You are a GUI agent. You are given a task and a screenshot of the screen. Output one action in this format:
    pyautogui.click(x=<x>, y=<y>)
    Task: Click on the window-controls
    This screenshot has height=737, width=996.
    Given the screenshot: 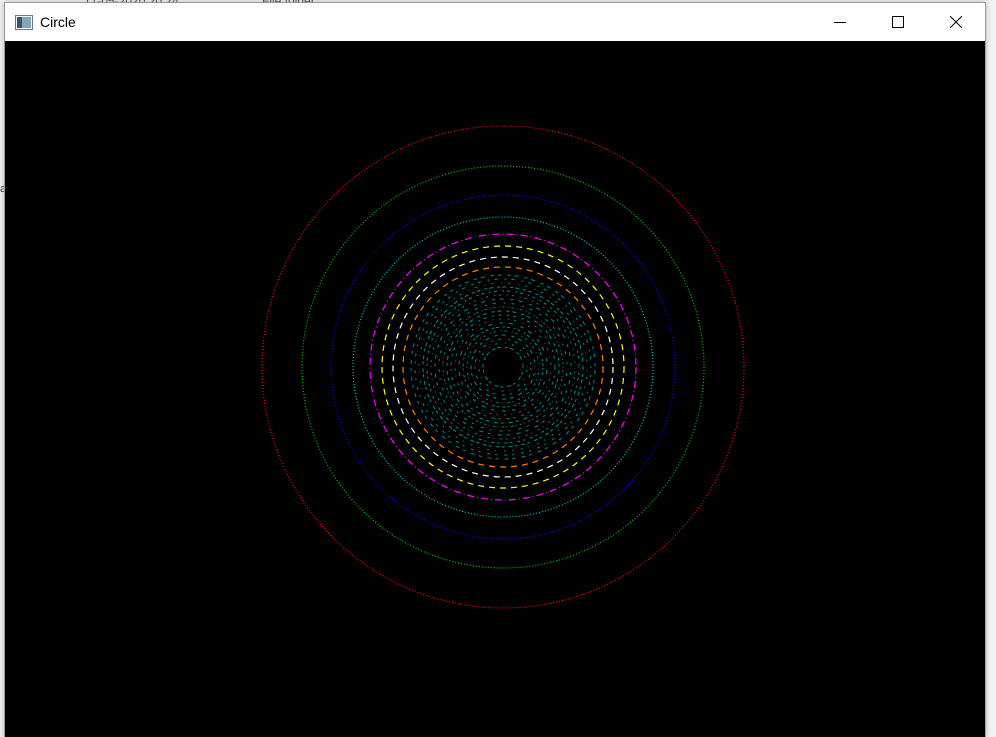 What is the action you would take?
    pyautogui.click(x=898, y=22)
    